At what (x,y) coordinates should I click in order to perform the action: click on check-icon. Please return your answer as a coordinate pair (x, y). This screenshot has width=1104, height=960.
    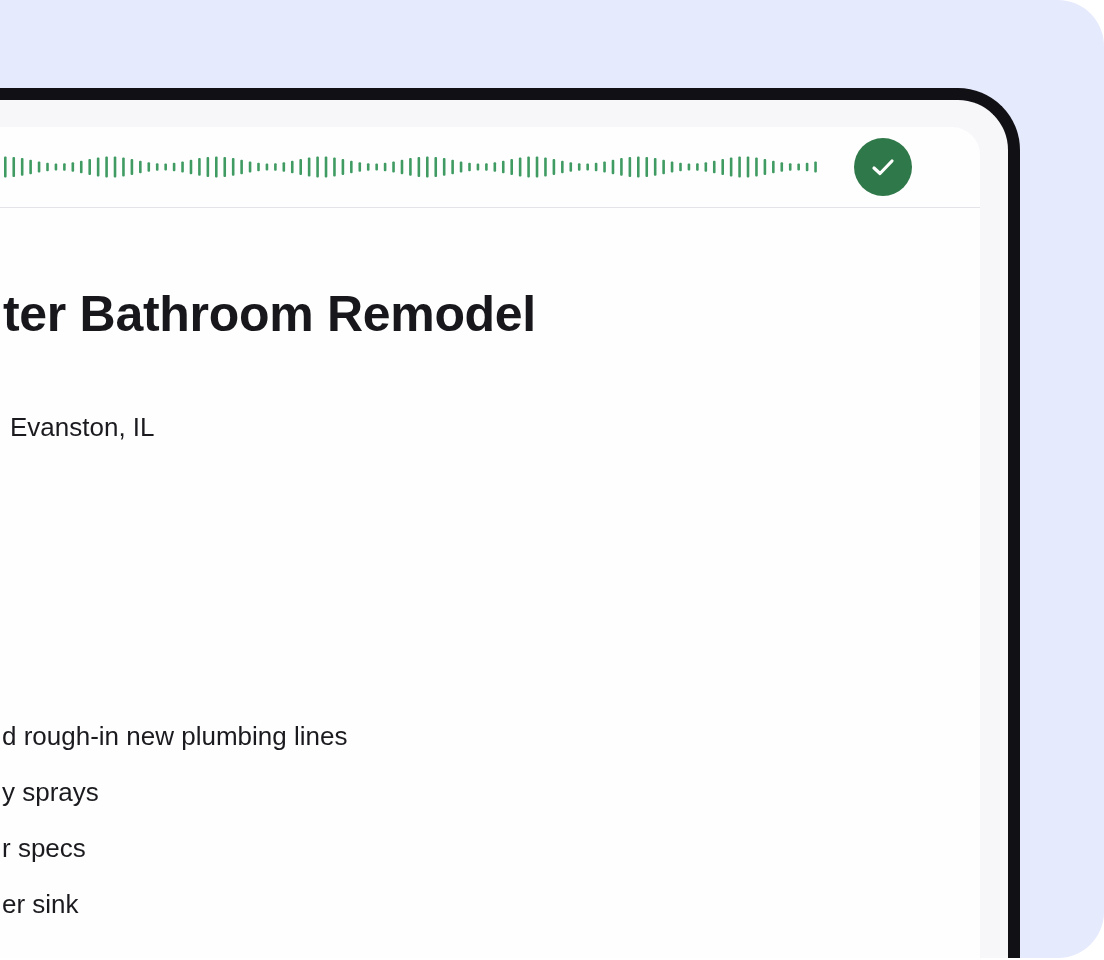
    Looking at the image, I should click on (883, 167).